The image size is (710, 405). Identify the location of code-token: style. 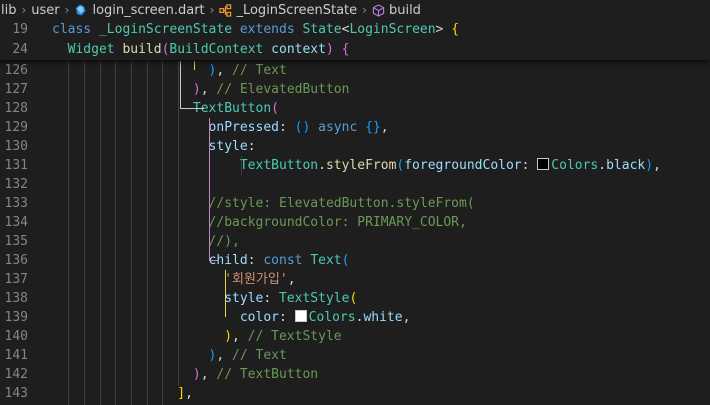
(244, 298).